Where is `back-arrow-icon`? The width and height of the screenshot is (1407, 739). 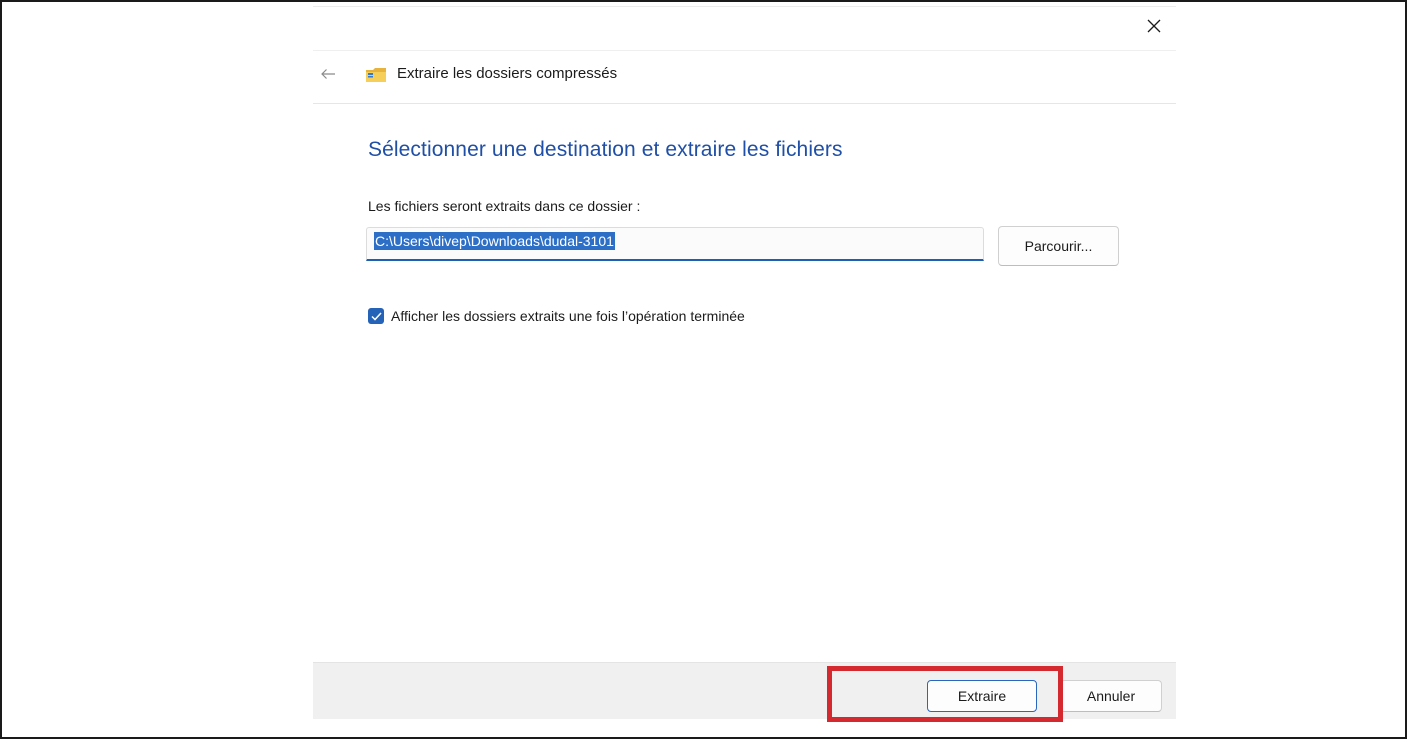
back-arrow-icon is located at coordinates (328, 74).